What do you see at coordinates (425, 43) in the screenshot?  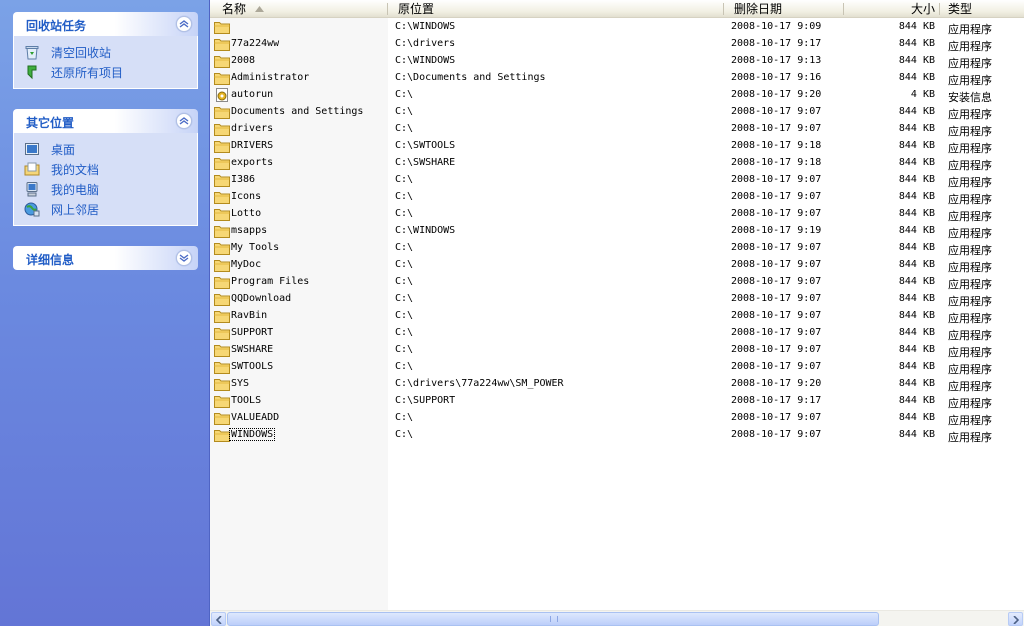 I see `original-location: C:\drivers` at bounding box center [425, 43].